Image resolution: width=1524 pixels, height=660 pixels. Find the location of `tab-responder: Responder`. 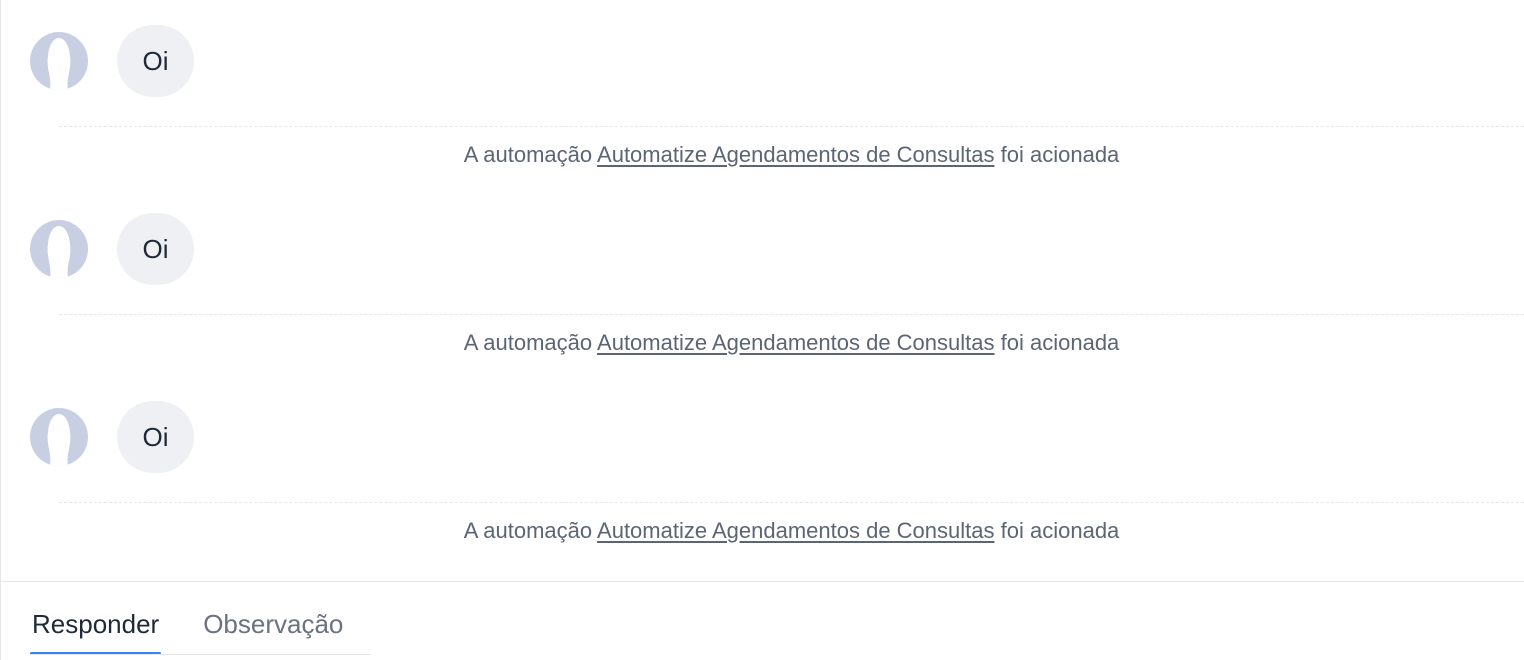

tab-responder: Responder is located at coordinates (96, 632).